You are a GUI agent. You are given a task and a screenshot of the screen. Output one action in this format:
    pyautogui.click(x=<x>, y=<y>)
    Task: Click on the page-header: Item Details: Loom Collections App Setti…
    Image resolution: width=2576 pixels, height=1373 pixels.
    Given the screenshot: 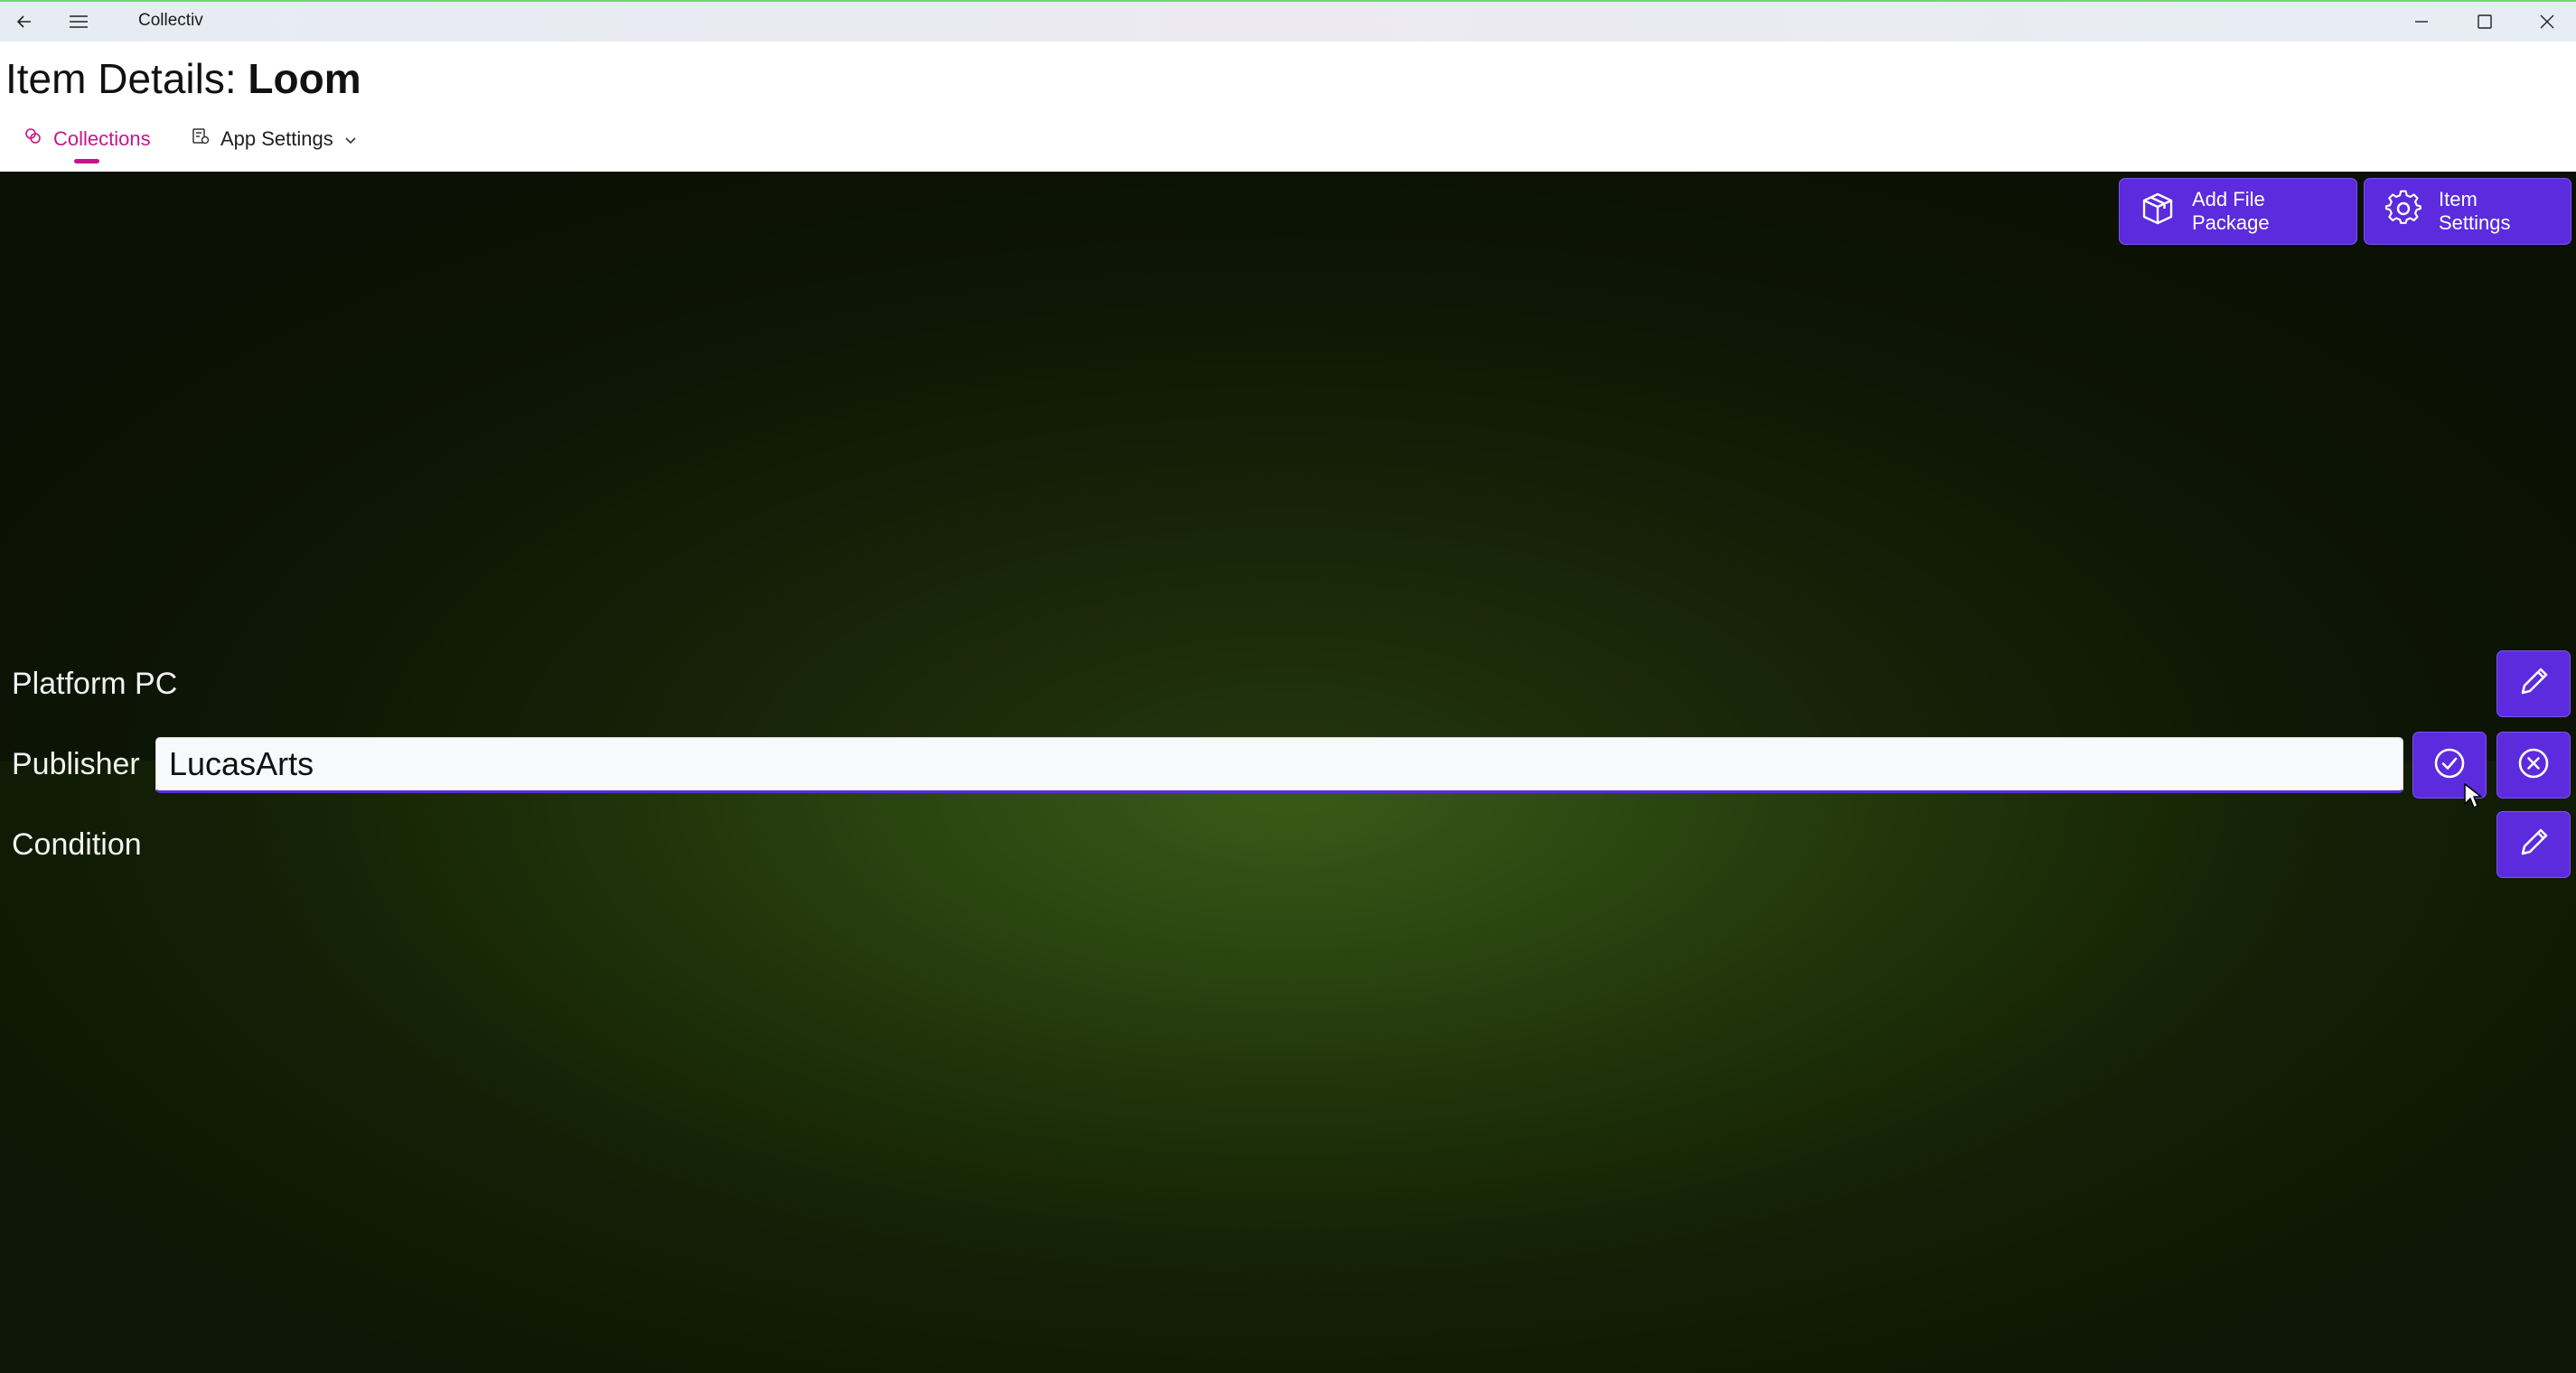 What is the action you would take?
    pyautogui.click(x=1288, y=107)
    